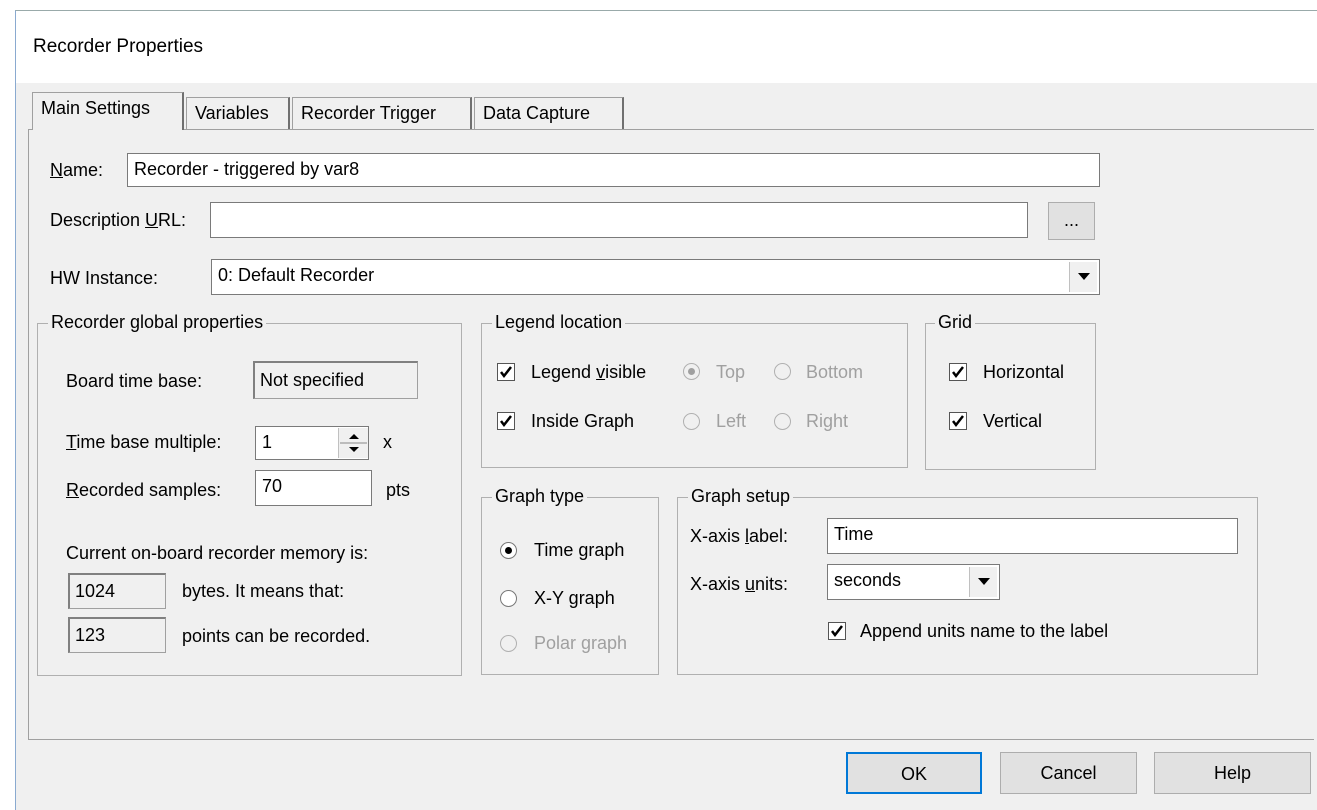  What do you see at coordinates (508, 598) in the screenshot?
I see `xy-graph-radio` at bounding box center [508, 598].